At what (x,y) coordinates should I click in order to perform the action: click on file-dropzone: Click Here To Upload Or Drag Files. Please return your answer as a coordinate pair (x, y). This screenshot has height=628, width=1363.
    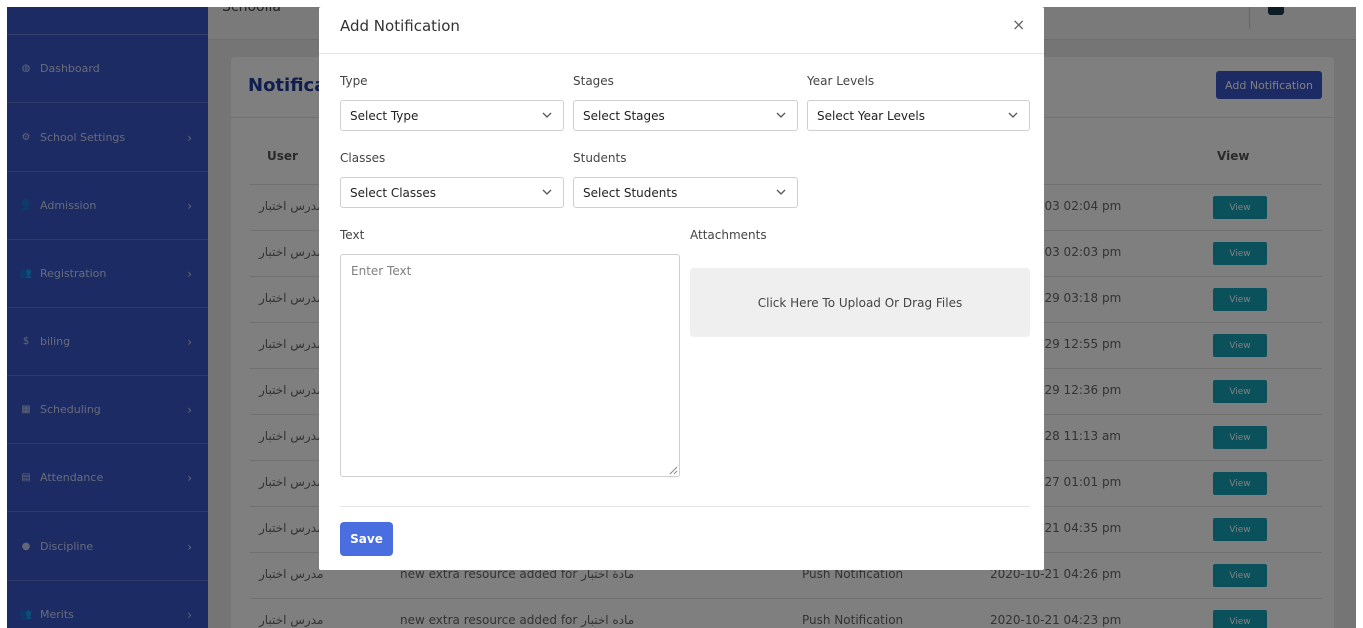
    Looking at the image, I should click on (860, 302).